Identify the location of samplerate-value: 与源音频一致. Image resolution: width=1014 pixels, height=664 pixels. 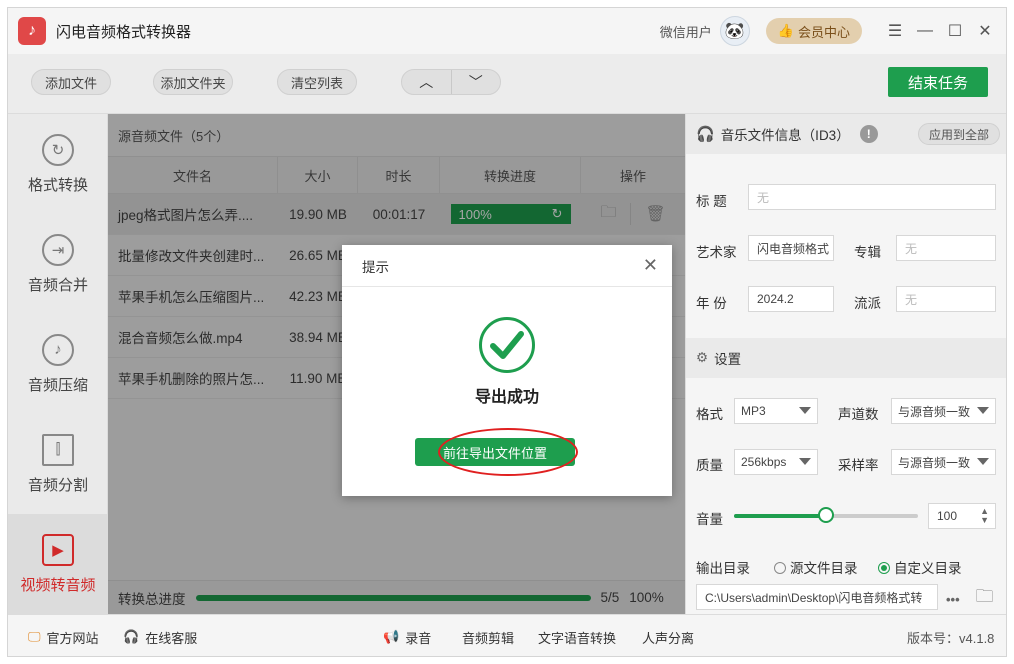
(934, 462).